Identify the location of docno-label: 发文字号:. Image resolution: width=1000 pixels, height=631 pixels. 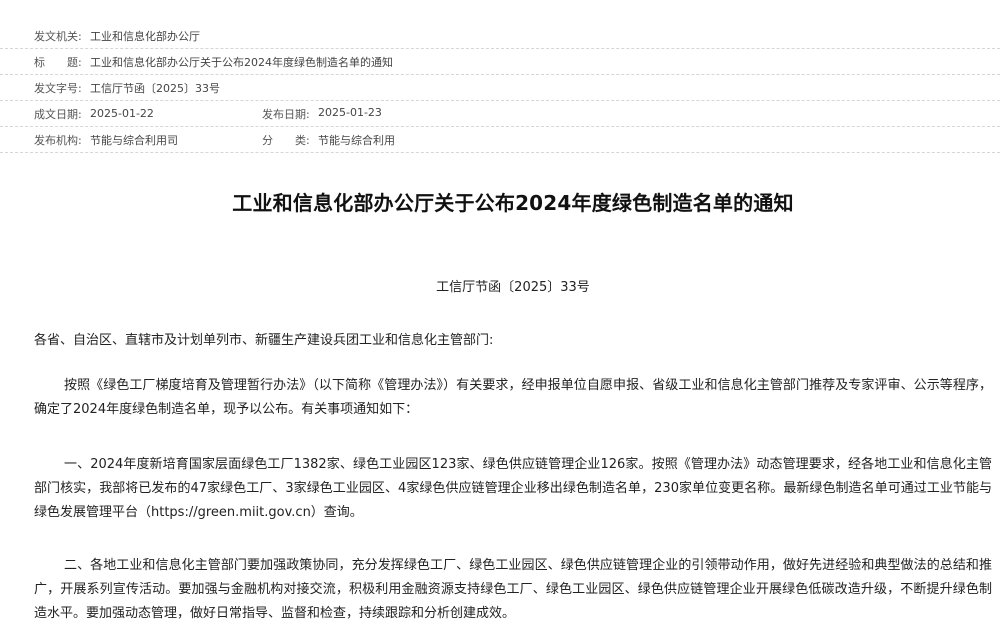
(58, 88).